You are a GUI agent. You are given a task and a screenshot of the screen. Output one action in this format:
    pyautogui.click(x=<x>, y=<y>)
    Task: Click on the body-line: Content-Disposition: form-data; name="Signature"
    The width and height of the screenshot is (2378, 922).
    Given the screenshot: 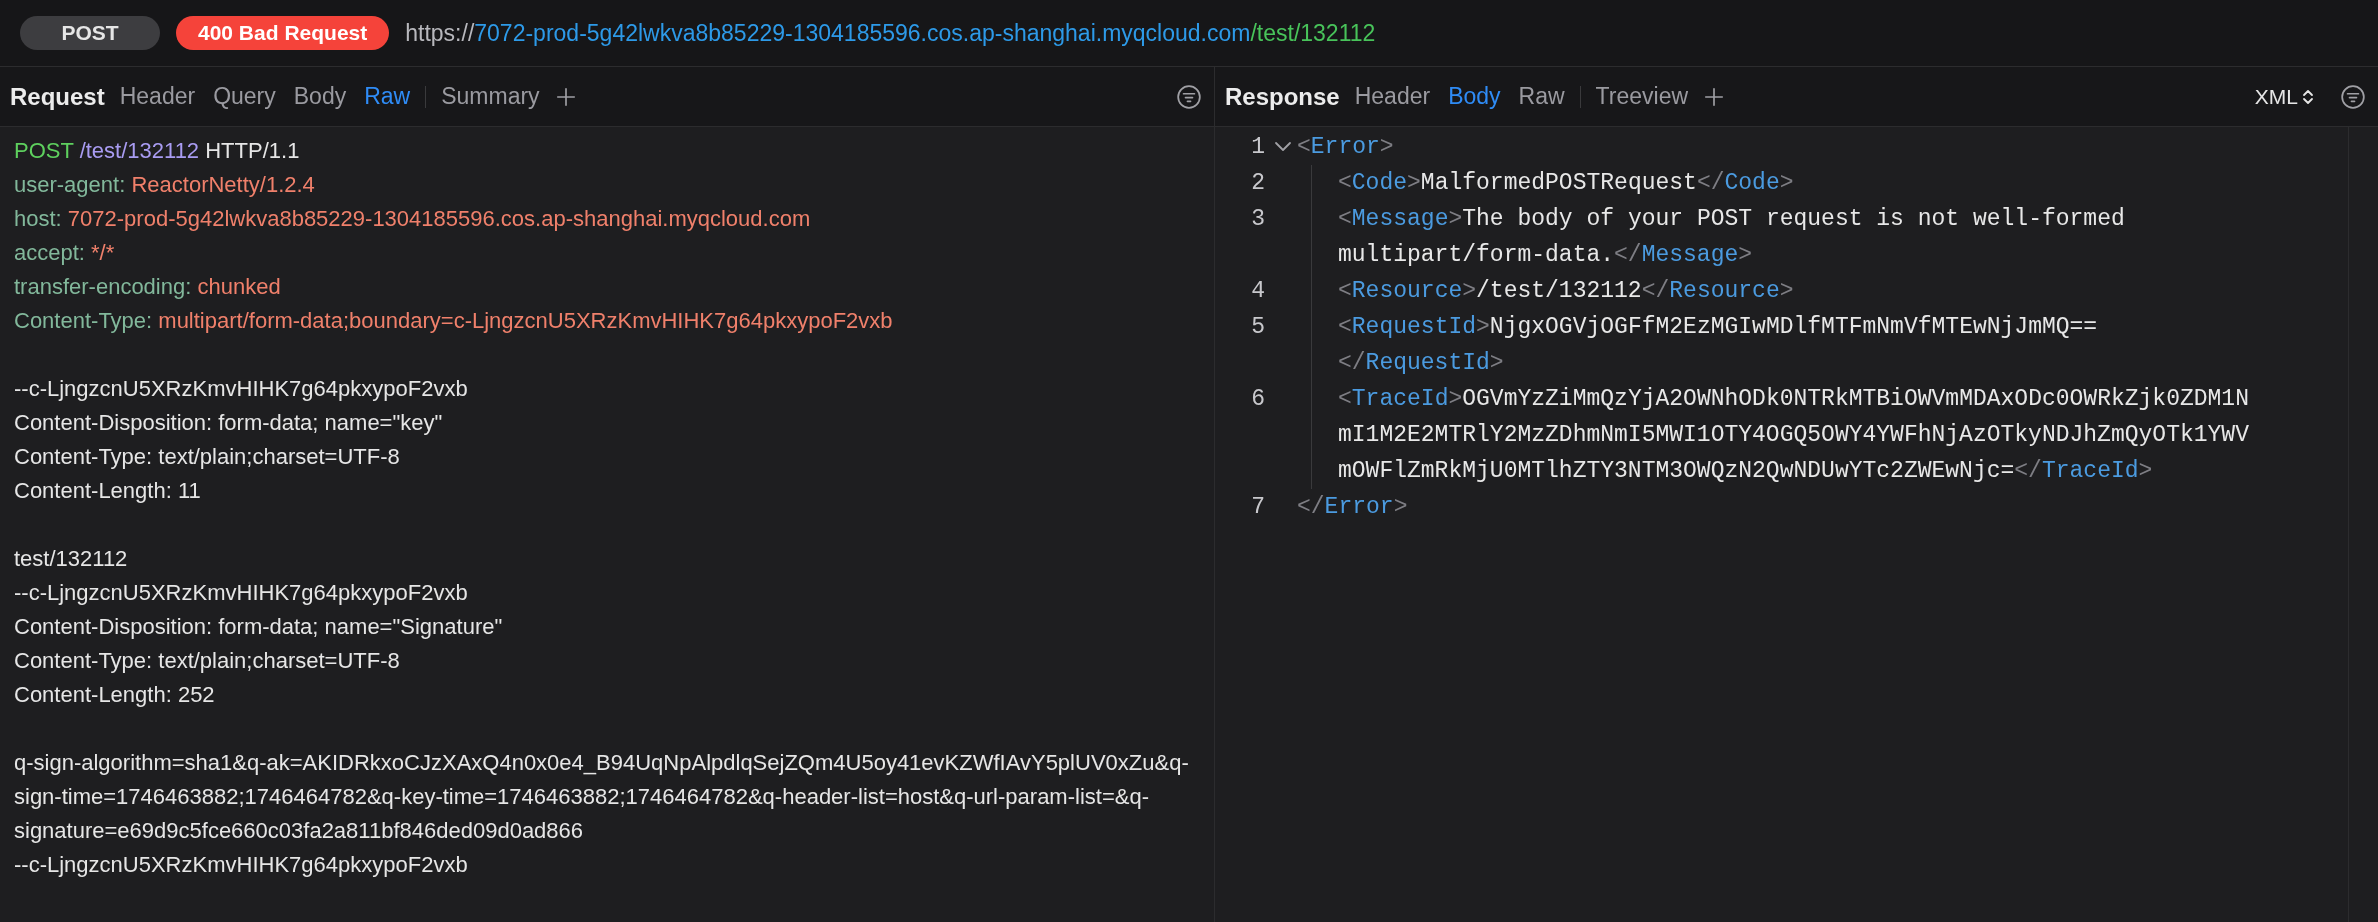 What is the action you would take?
    pyautogui.click(x=259, y=627)
    